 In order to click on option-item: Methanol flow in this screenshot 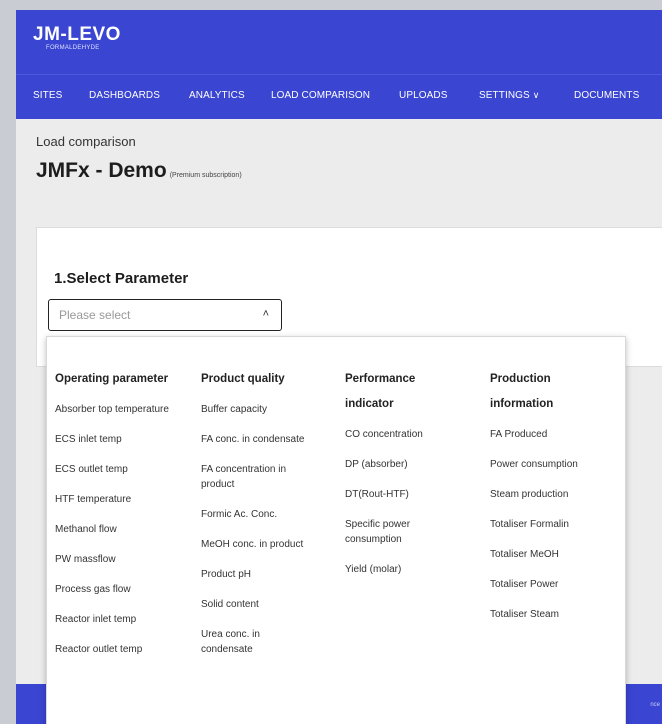, I will do `click(123, 529)`.